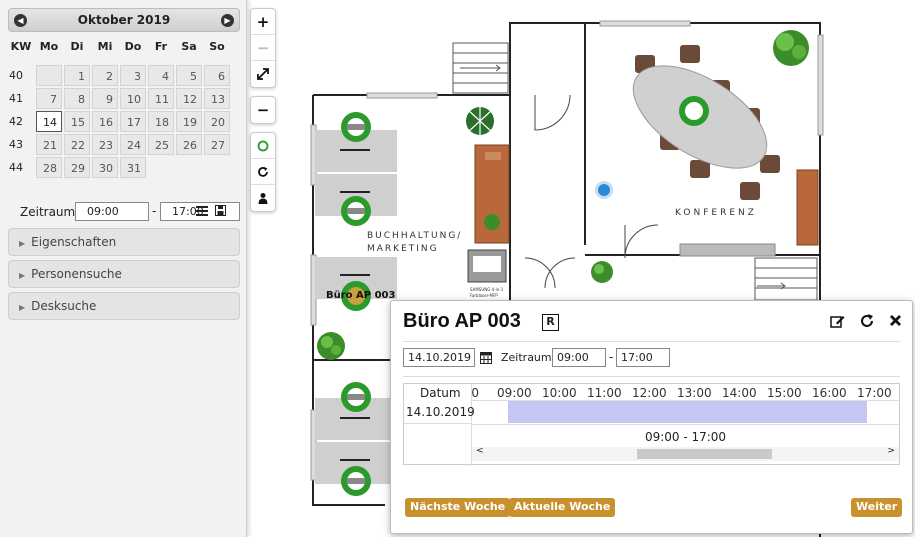  I want to click on calendar-header: ◀ Oktober 2019 ▶, so click(124, 20).